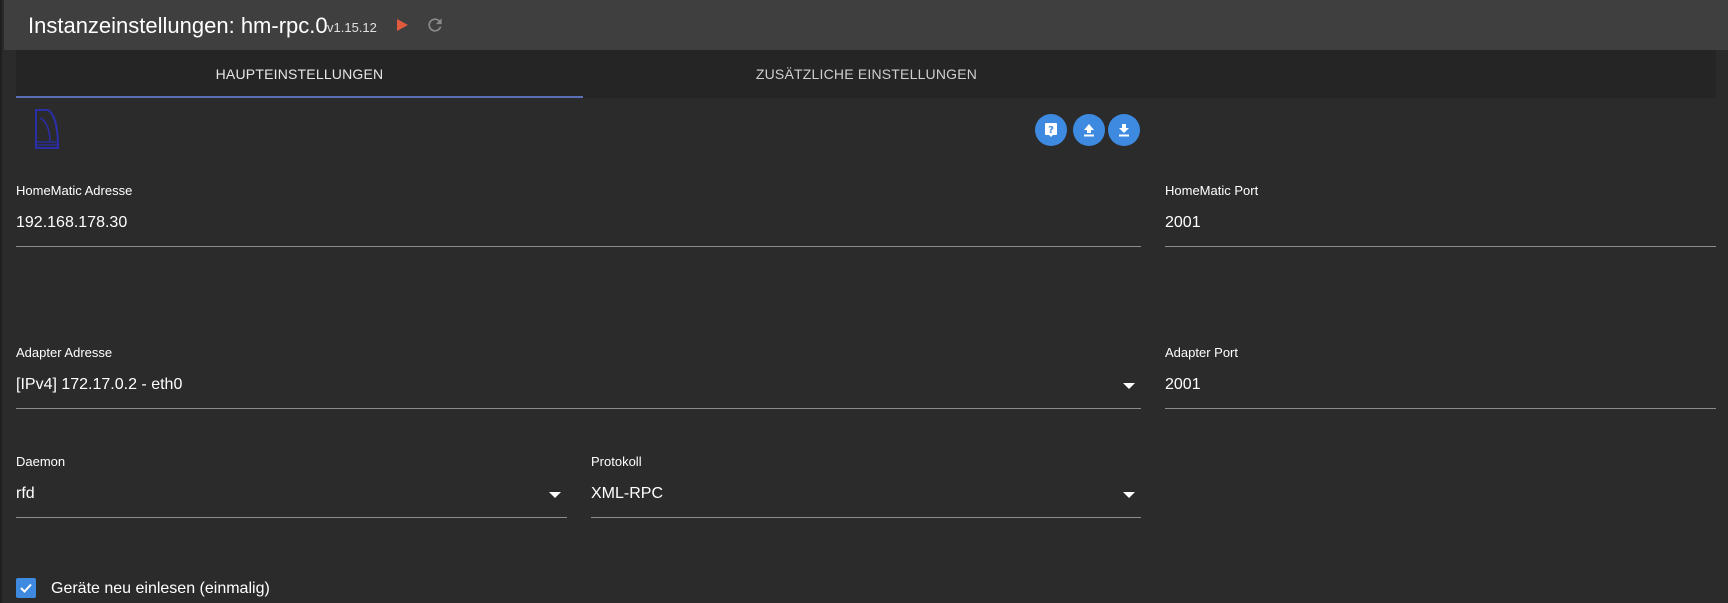 This screenshot has height=603, width=1728. I want to click on protocol-label: Protokoll, so click(616, 461).